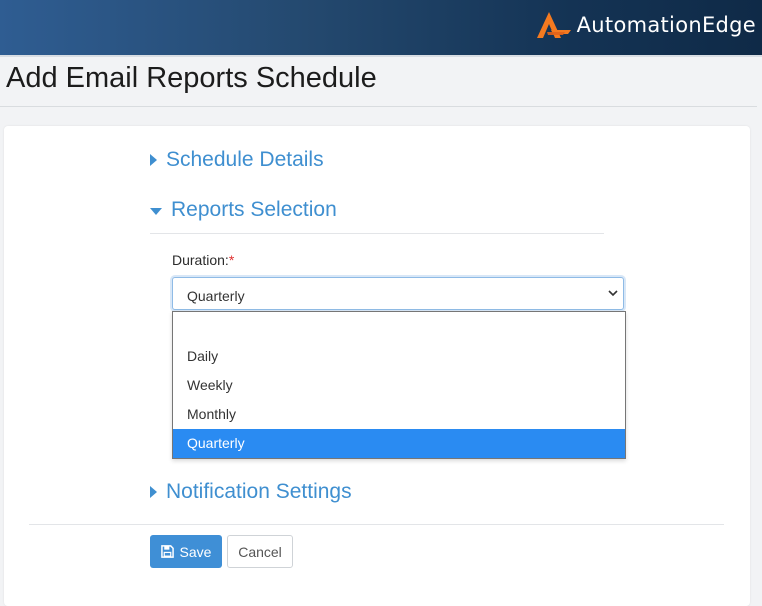 Image resolution: width=762 pixels, height=606 pixels. What do you see at coordinates (200, 260) in the screenshot?
I see `duration-label-text: Duration:` at bounding box center [200, 260].